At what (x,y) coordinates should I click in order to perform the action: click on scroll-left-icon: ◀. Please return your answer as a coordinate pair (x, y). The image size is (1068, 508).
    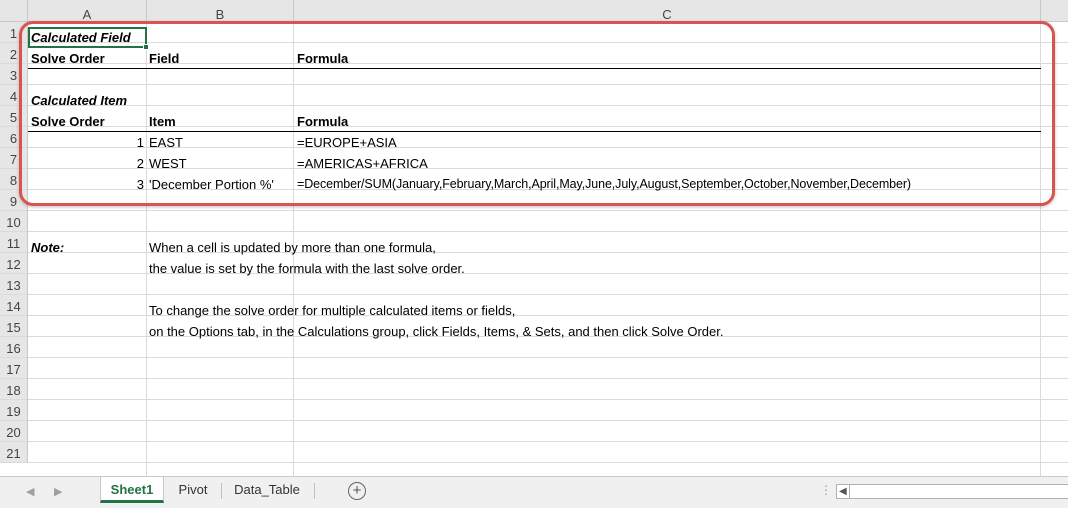
    Looking at the image, I should click on (843, 491).